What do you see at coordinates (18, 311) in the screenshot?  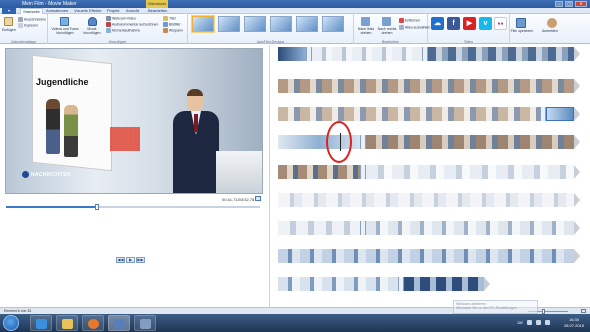 I see `status-text: Element 6 von 33` at bounding box center [18, 311].